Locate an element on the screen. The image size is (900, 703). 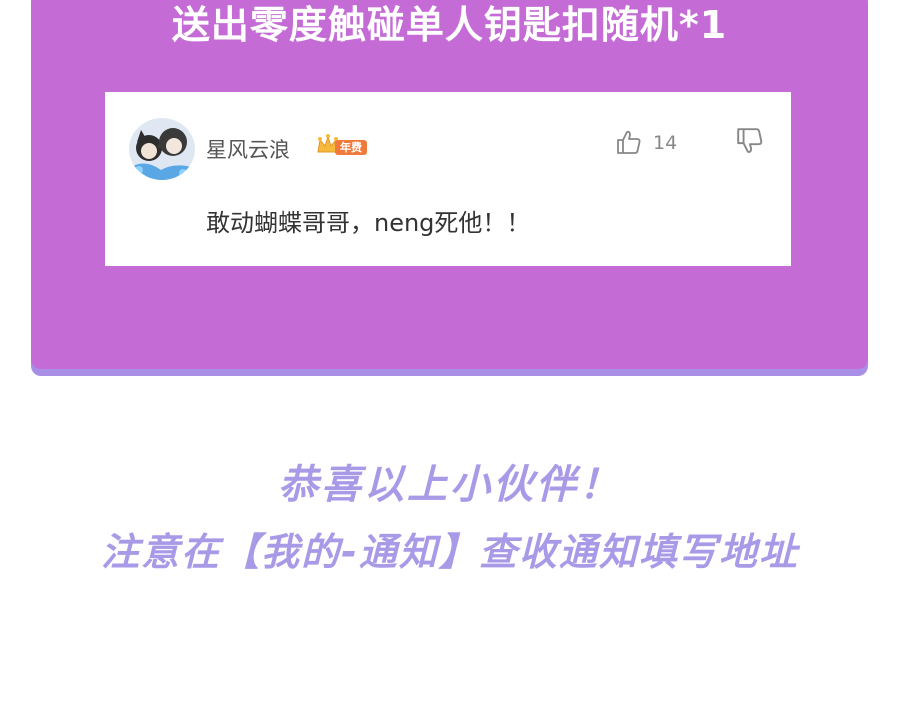
congrats-message: 恭喜以上小伙伴！ is located at coordinates (450, 485).